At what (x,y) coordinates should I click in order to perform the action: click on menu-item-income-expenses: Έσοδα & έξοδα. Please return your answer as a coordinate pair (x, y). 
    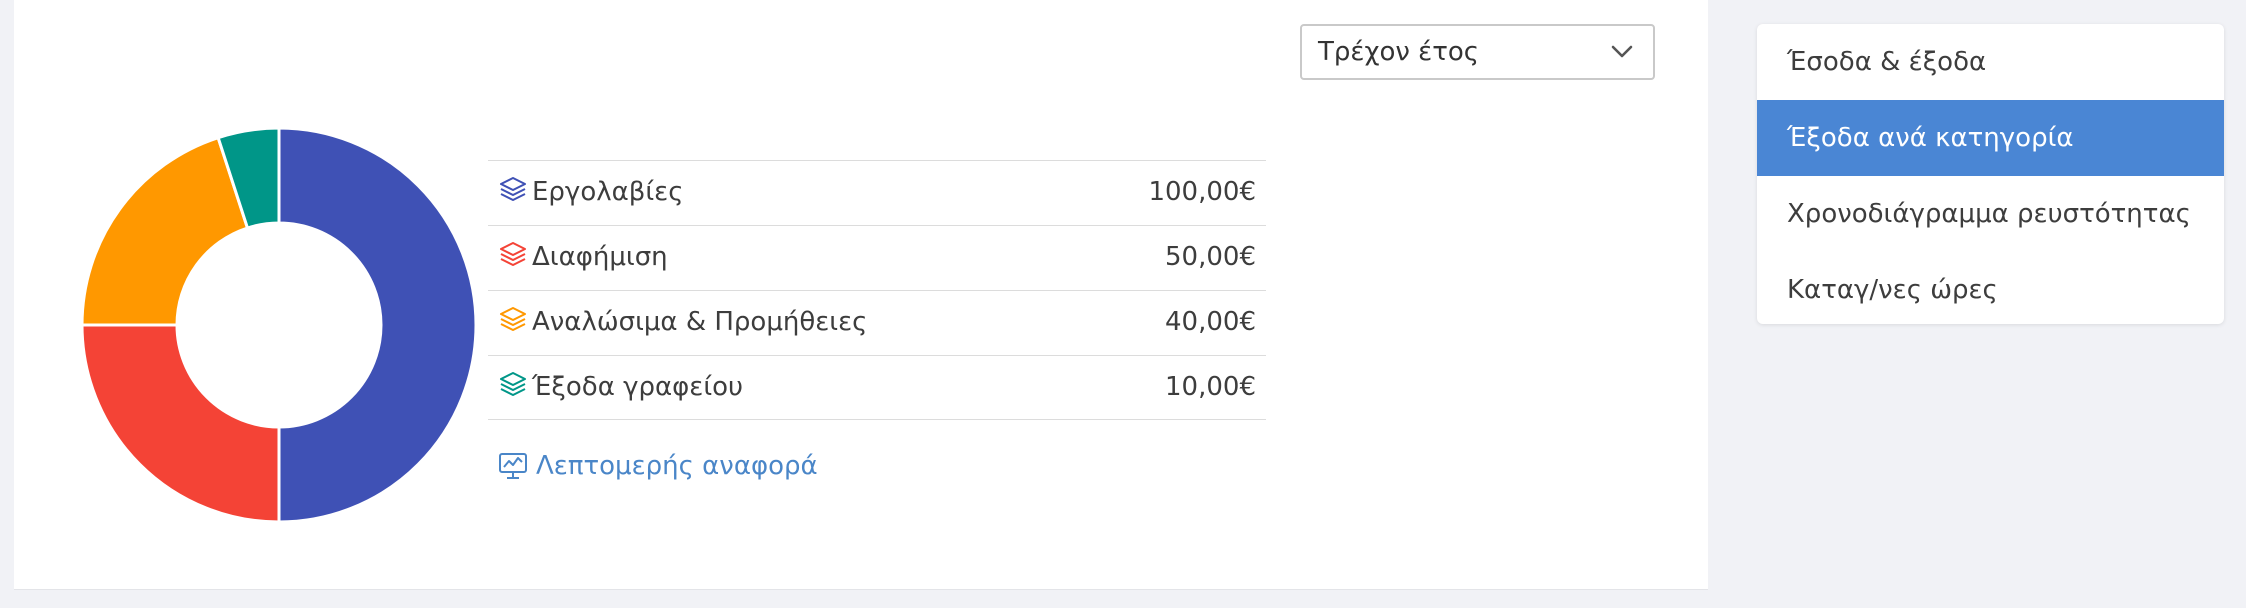
    Looking at the image, I should click on (1990, 62).